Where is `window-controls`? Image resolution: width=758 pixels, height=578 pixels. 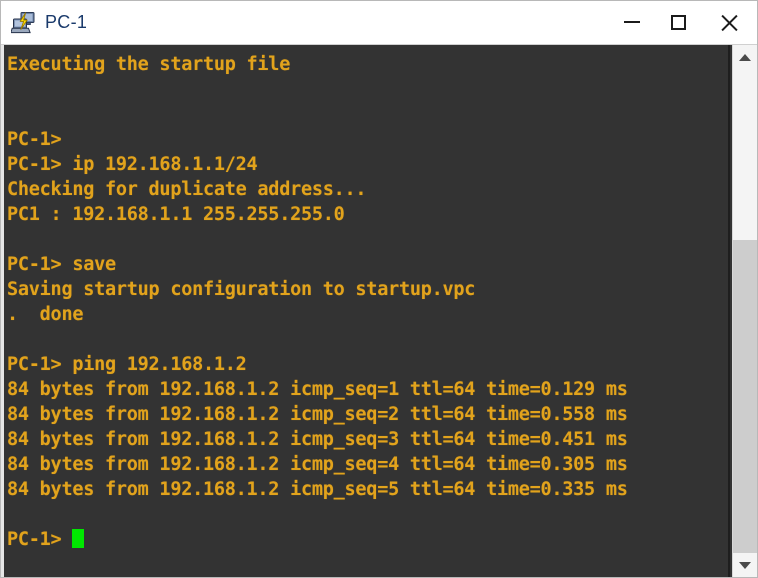
window-controls is located at coordinates (683, 23).